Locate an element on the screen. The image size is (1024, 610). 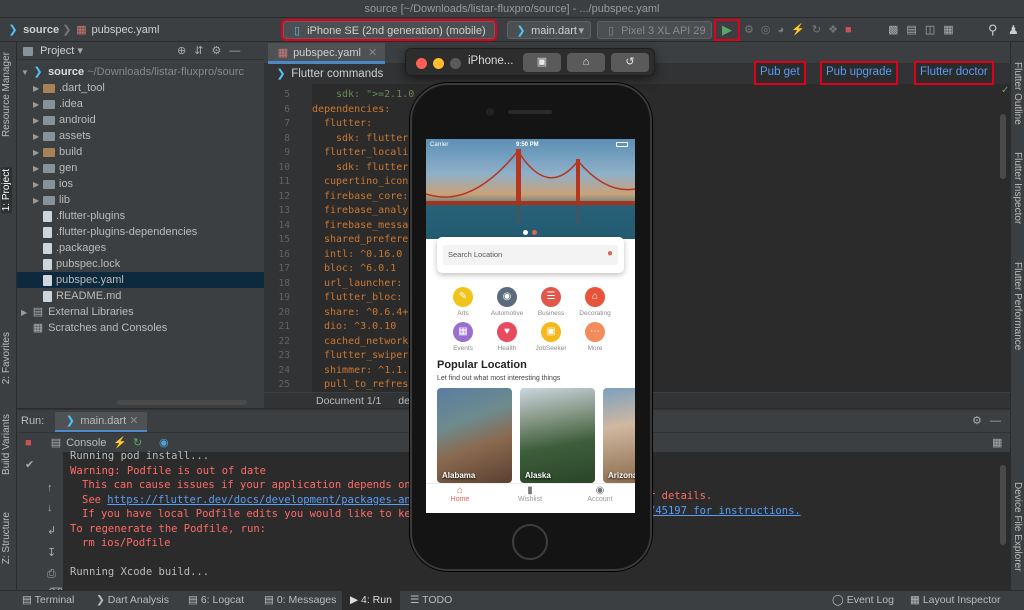
tab-pubspec-yaml: ▦ pubspec.yaml ✕ is located at coordinates (327, 53).